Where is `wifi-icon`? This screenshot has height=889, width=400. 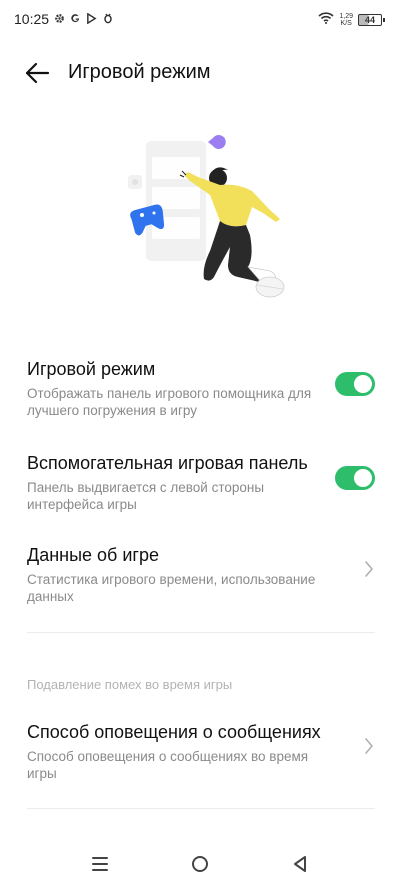 wifi-icon is located at coordinates (326, 20).